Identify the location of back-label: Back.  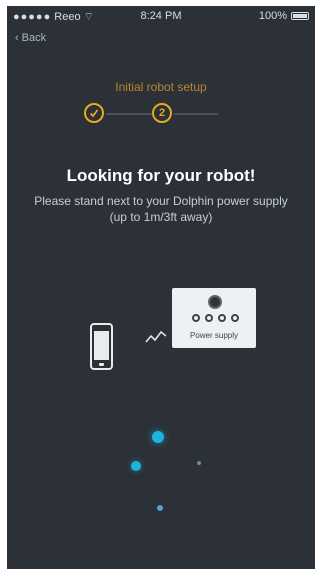
(34, 38).